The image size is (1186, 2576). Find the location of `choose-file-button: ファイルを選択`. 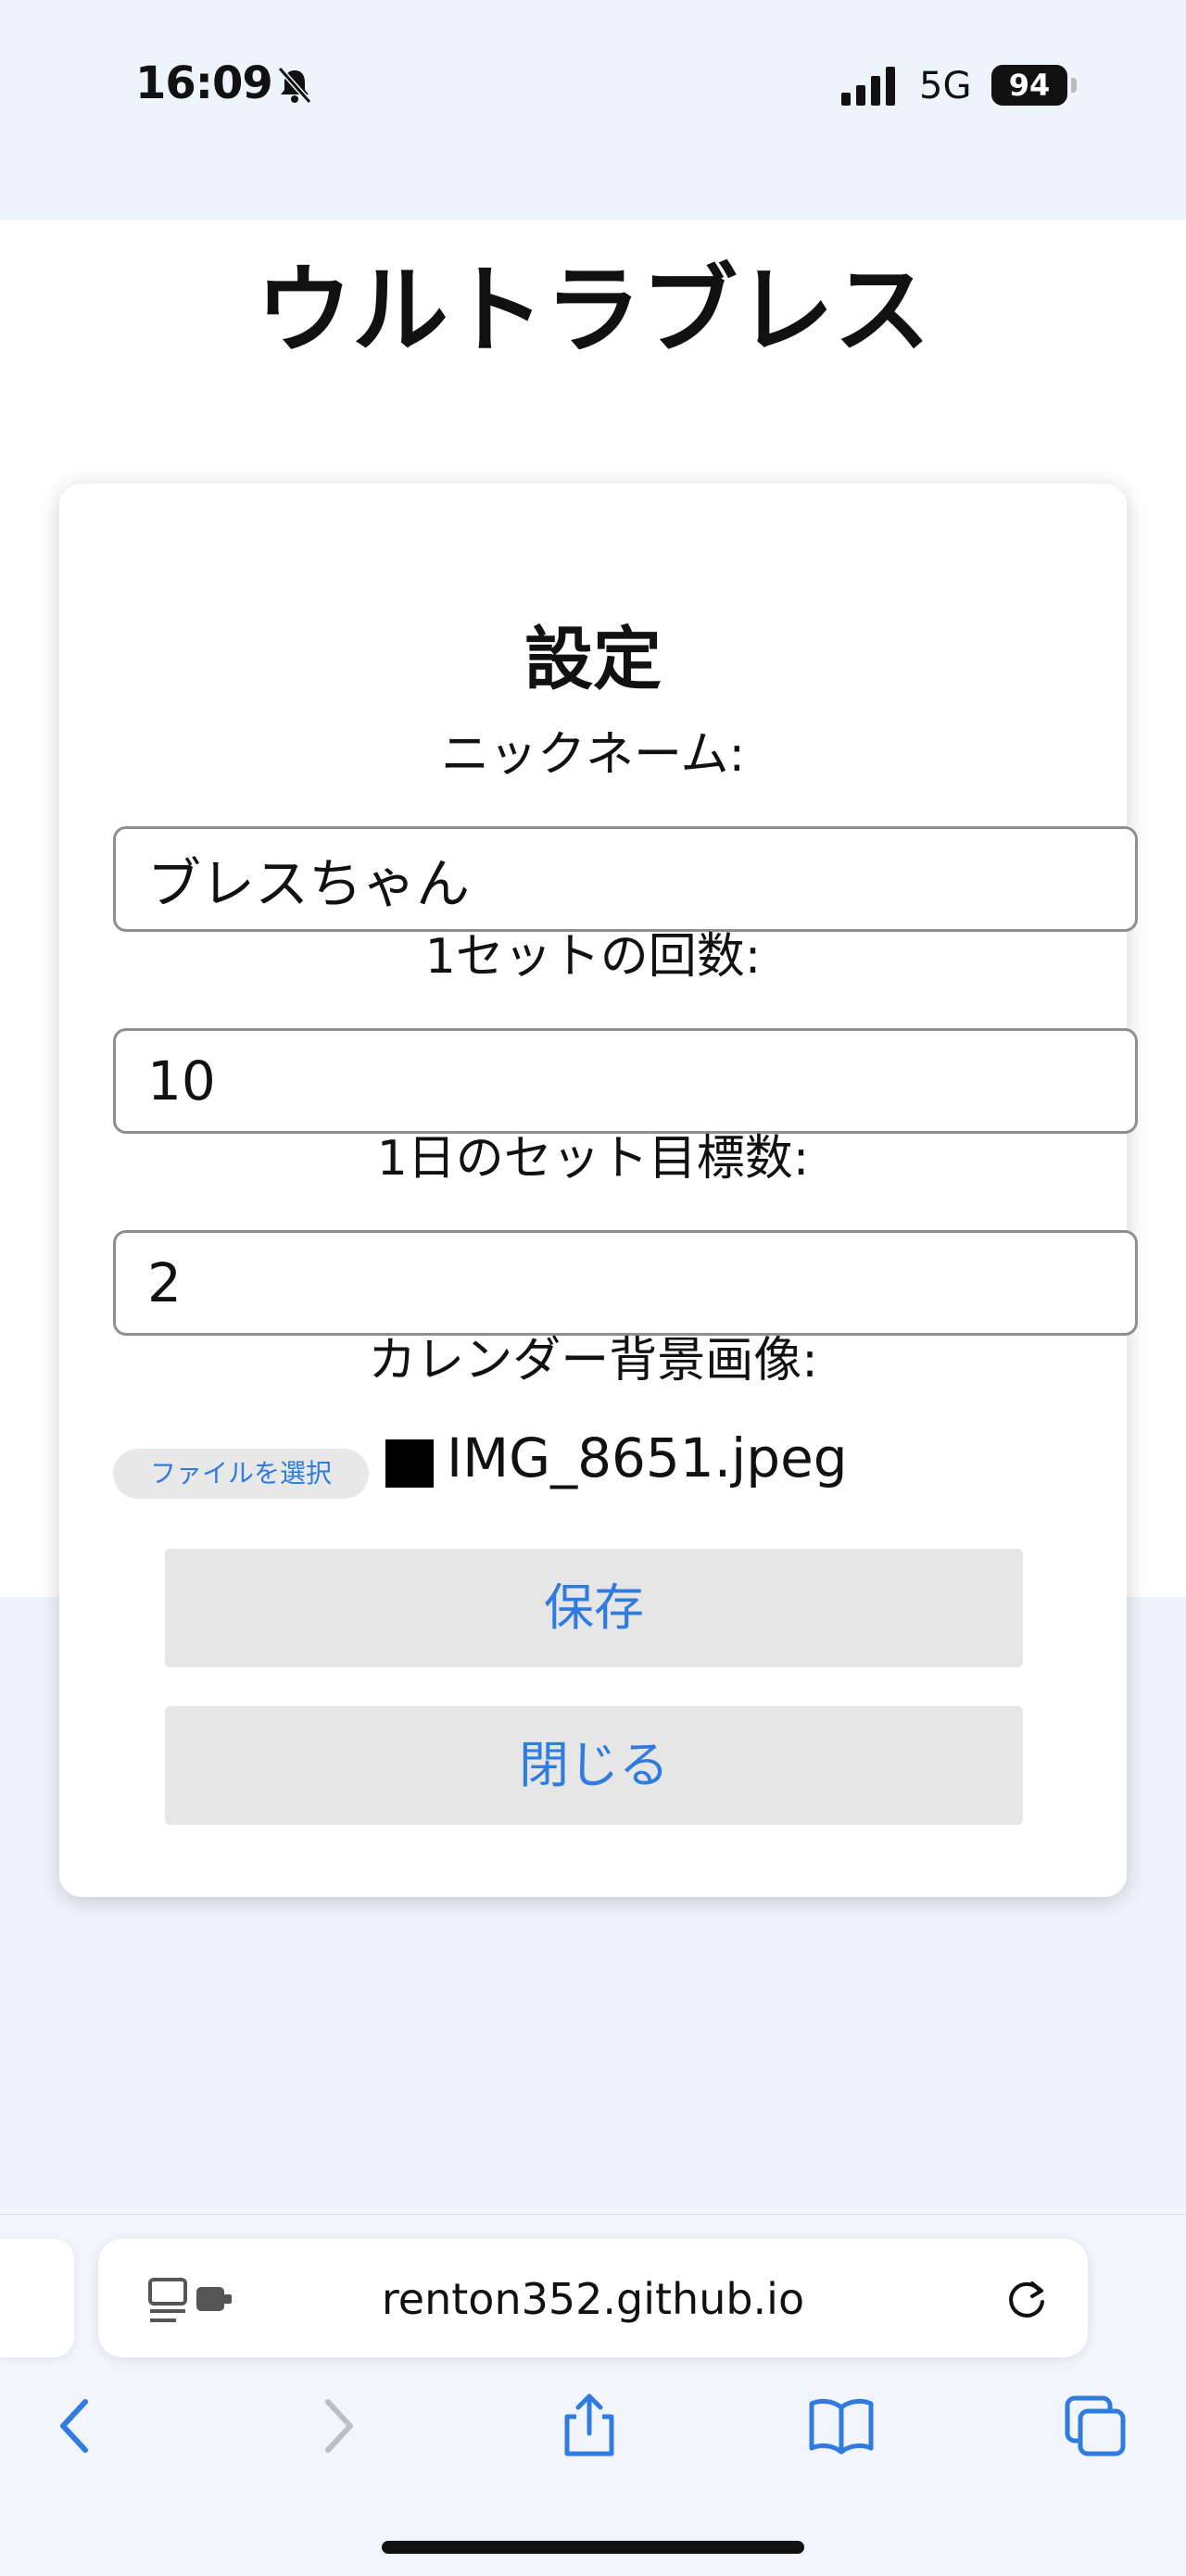

choose-file-button: ファイルを選択 is located at coordinates (241, 1474).